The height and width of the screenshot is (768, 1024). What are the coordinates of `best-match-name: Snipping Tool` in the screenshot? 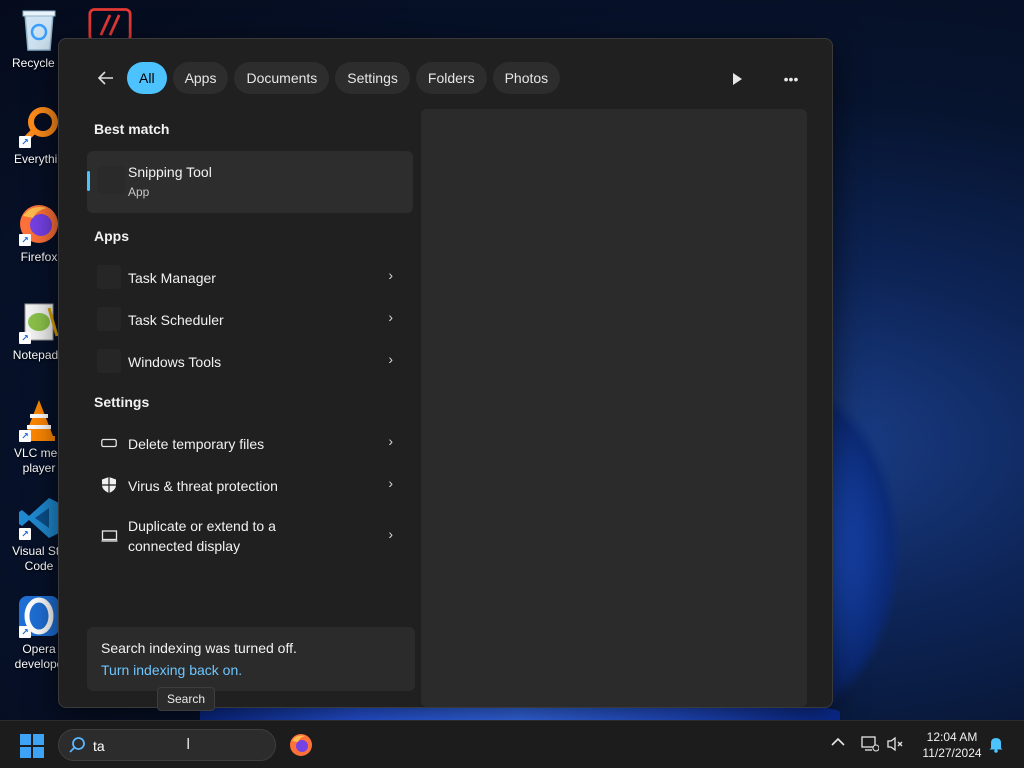 It's located at (170, 172).